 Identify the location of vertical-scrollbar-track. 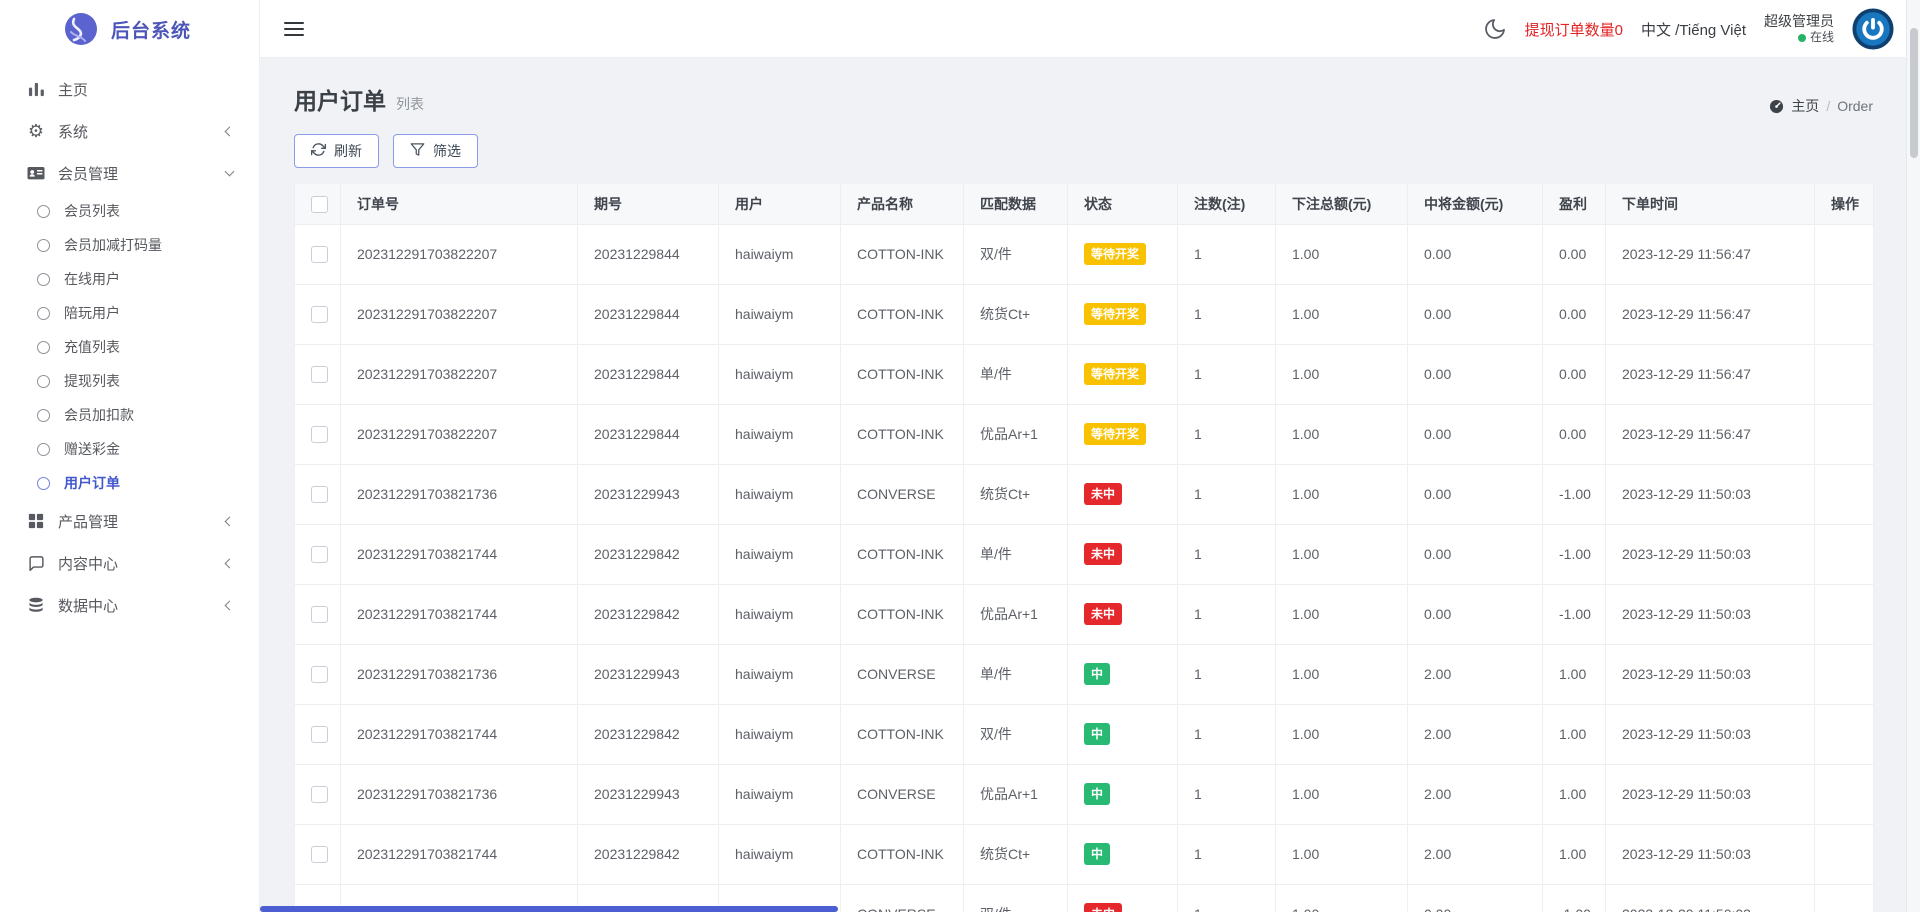
(1913, 456).